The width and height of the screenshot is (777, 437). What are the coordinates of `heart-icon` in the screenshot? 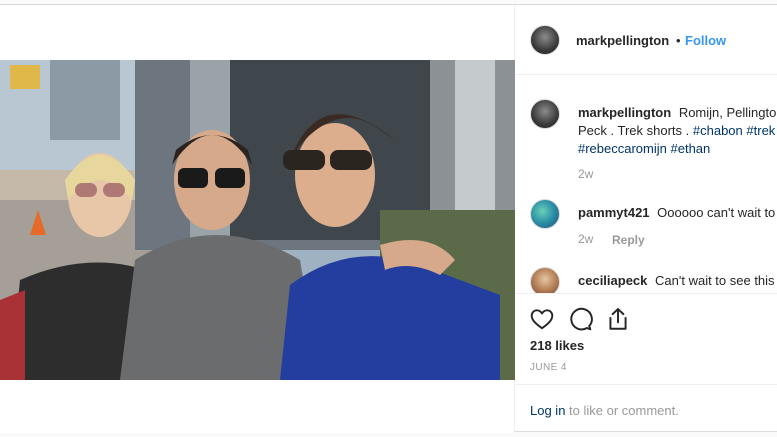 It's located at (542, 319).